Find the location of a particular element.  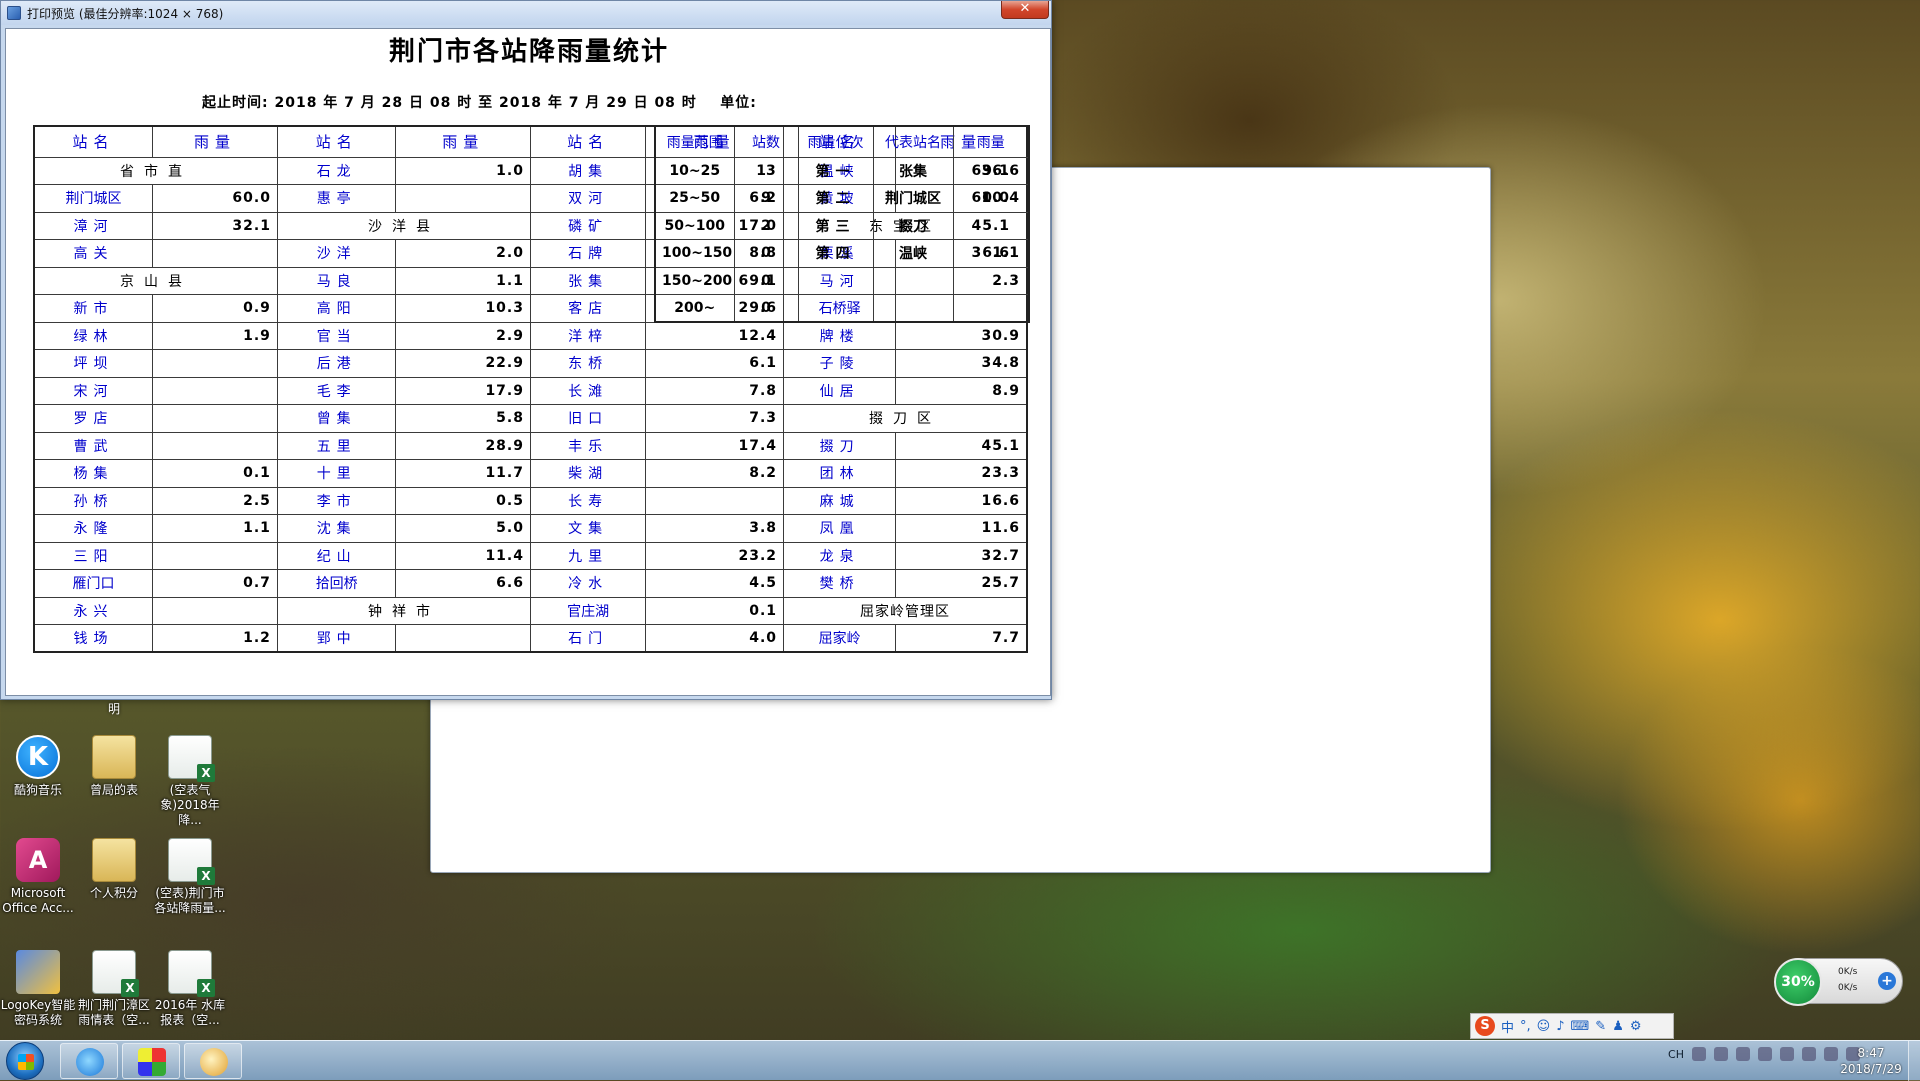

summary-row: 200~ 0 is located at coordinates (842, 308).